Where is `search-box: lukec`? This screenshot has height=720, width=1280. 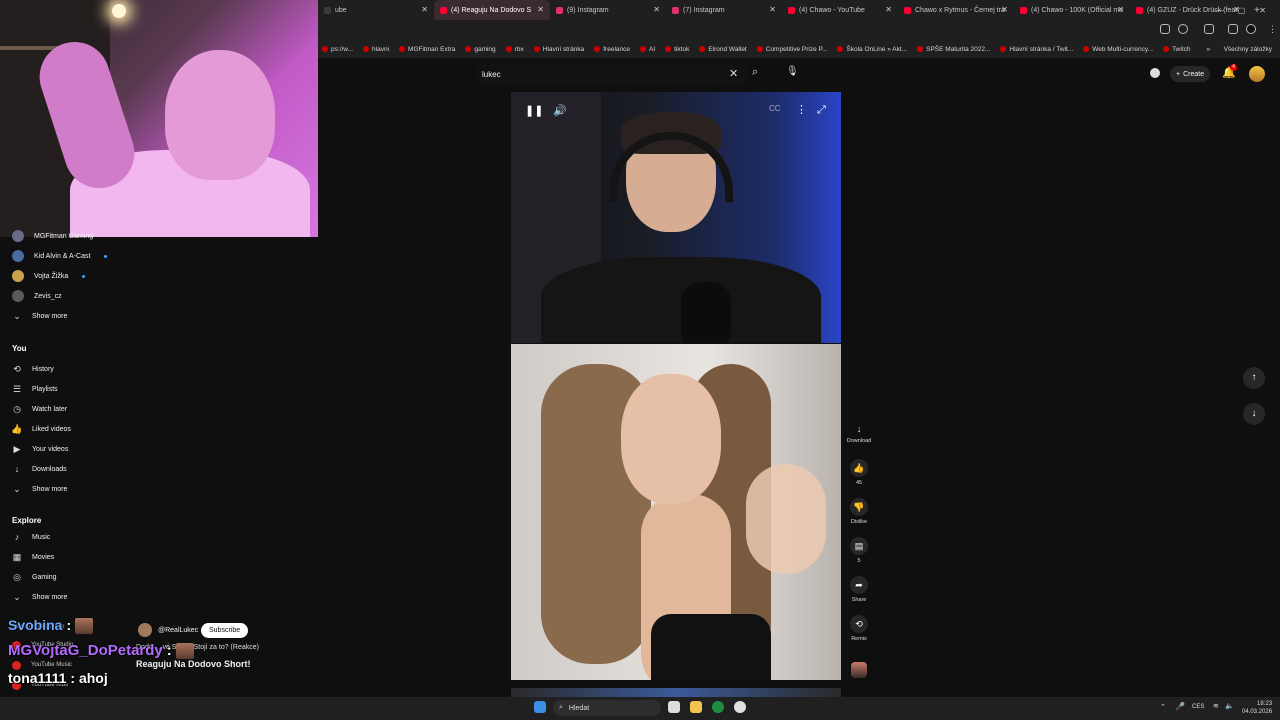
search-box: lukec is located at coordinates (612, 74).